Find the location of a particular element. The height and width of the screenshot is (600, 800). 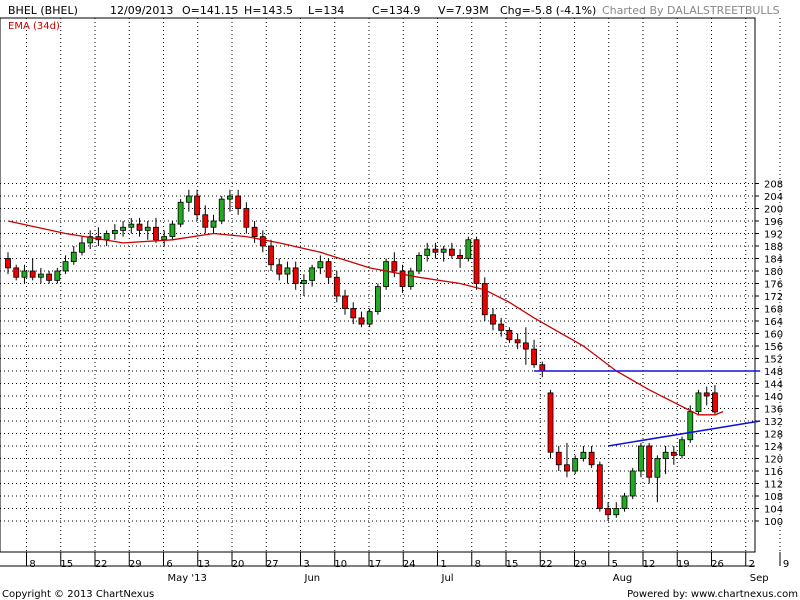

x-tick-label: 22 is located at coordinates (101, 564).